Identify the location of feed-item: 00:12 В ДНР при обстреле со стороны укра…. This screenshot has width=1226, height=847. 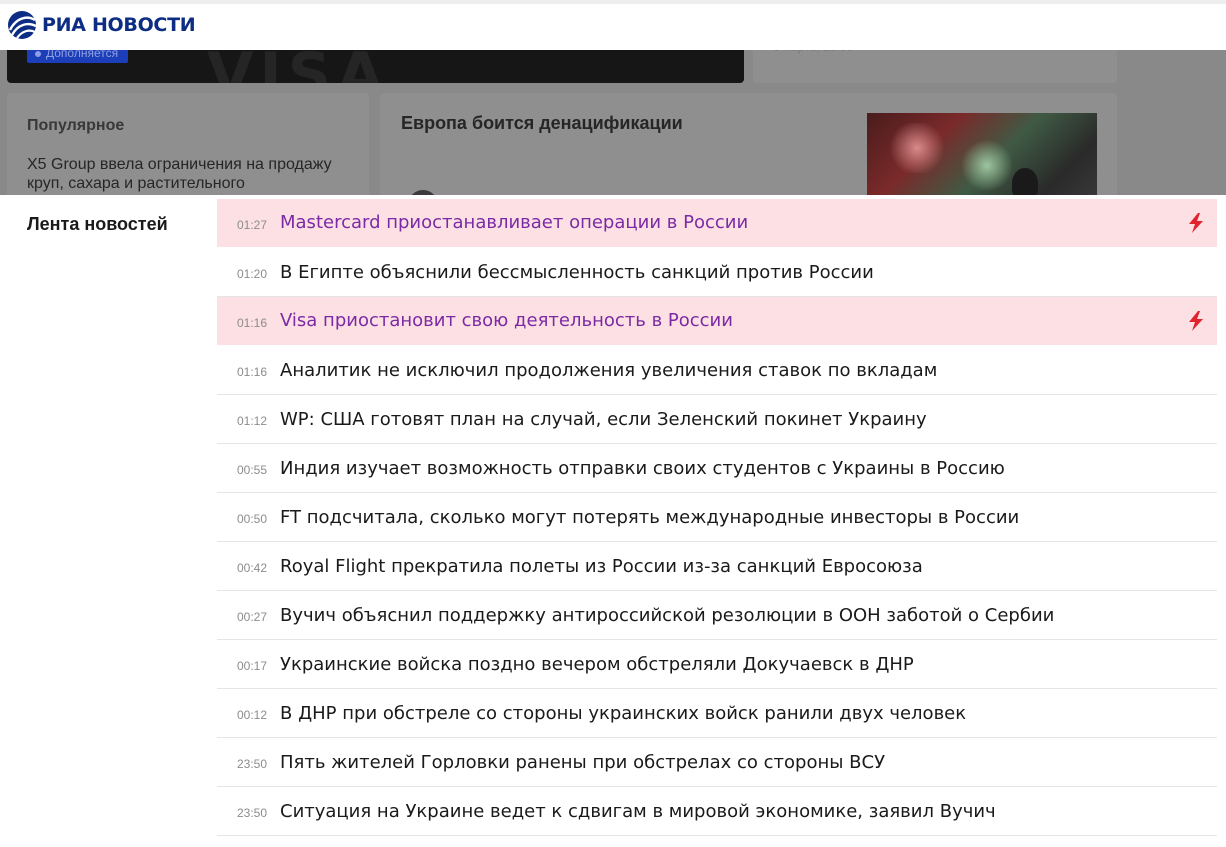
(717, 713).